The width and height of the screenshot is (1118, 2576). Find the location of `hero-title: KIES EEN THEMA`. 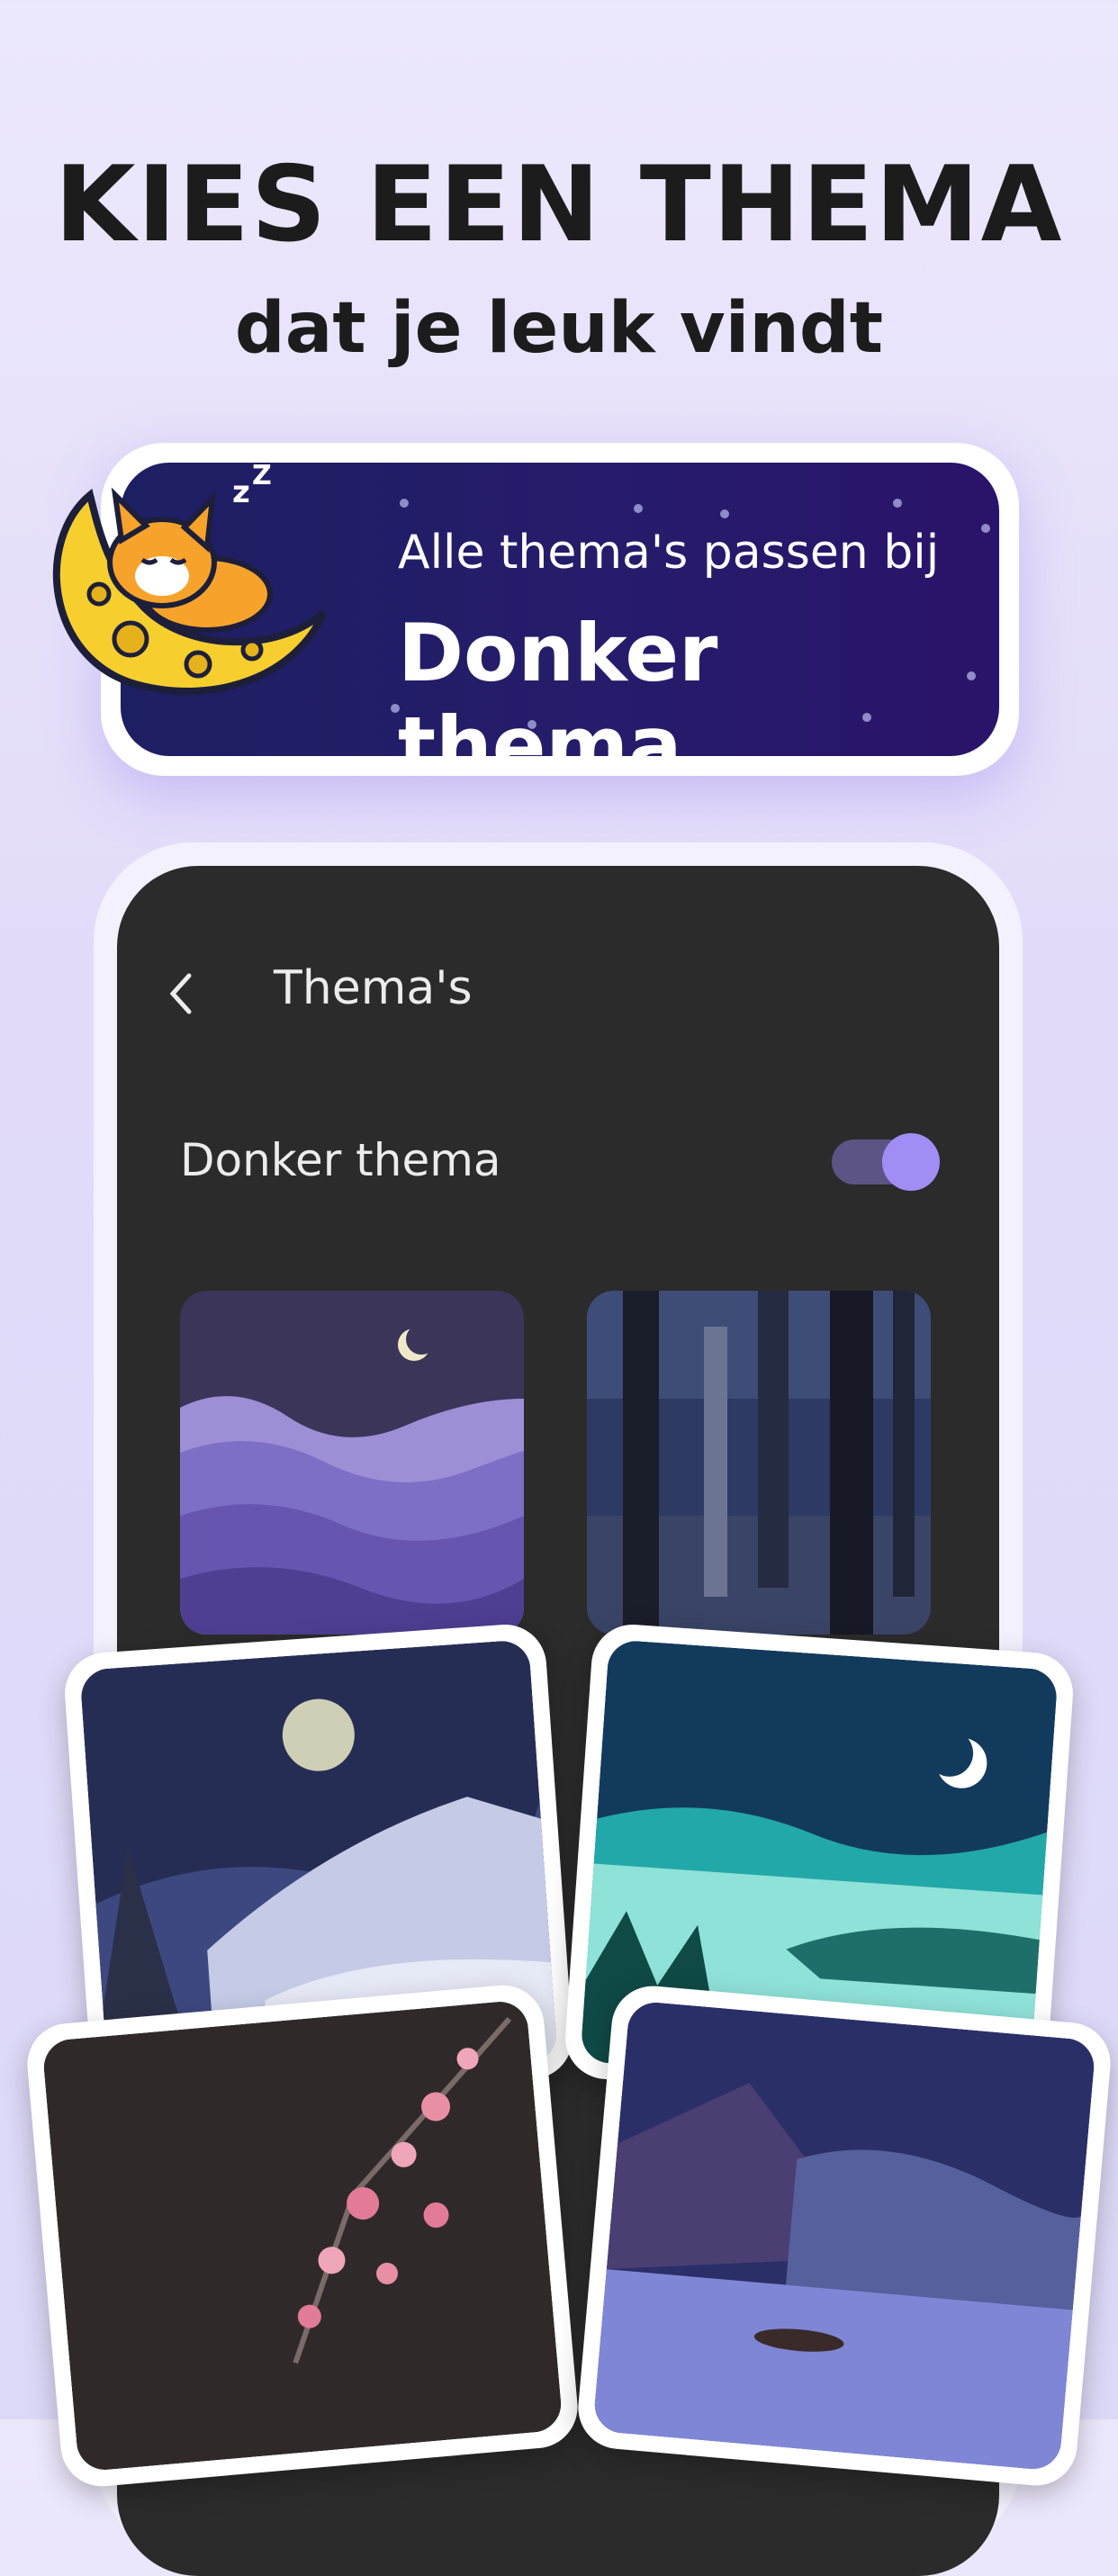

hero-title: KIES EEN THEMA is located at coordinates (559, 205).